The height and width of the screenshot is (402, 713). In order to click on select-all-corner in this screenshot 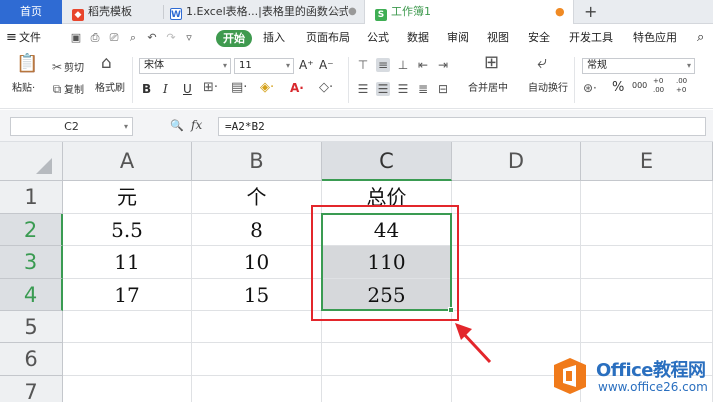, I will do `click(31, 161)`.